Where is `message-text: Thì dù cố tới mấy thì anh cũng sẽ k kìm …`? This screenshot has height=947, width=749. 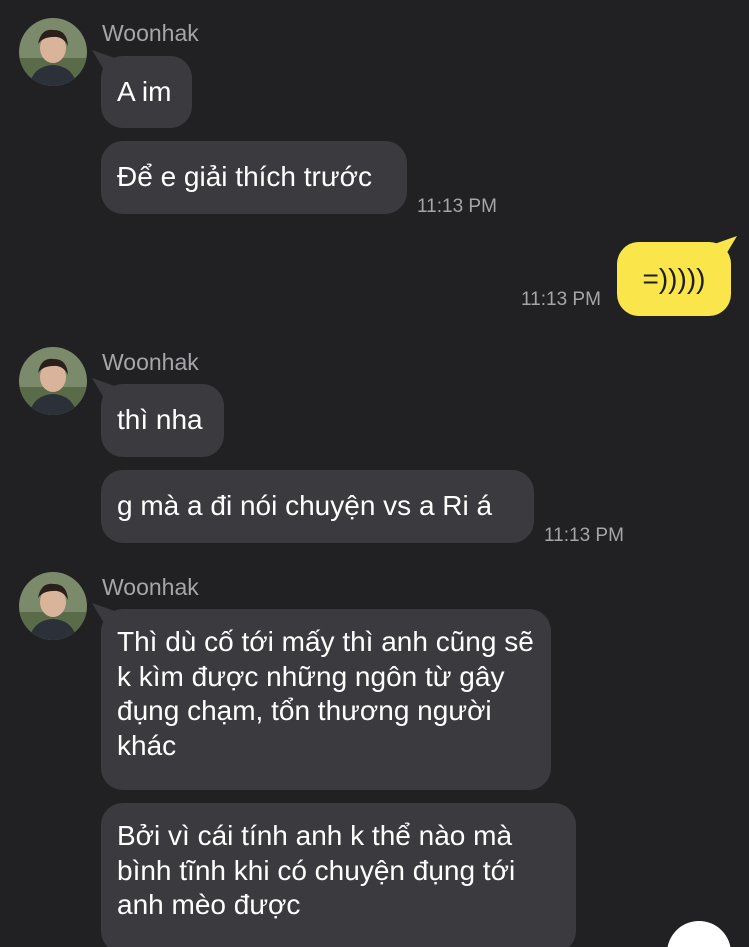 message-text: Thì dù cố tới mấy thì anh cũng sẽ k kìm … is located at coordinates (325, 693).